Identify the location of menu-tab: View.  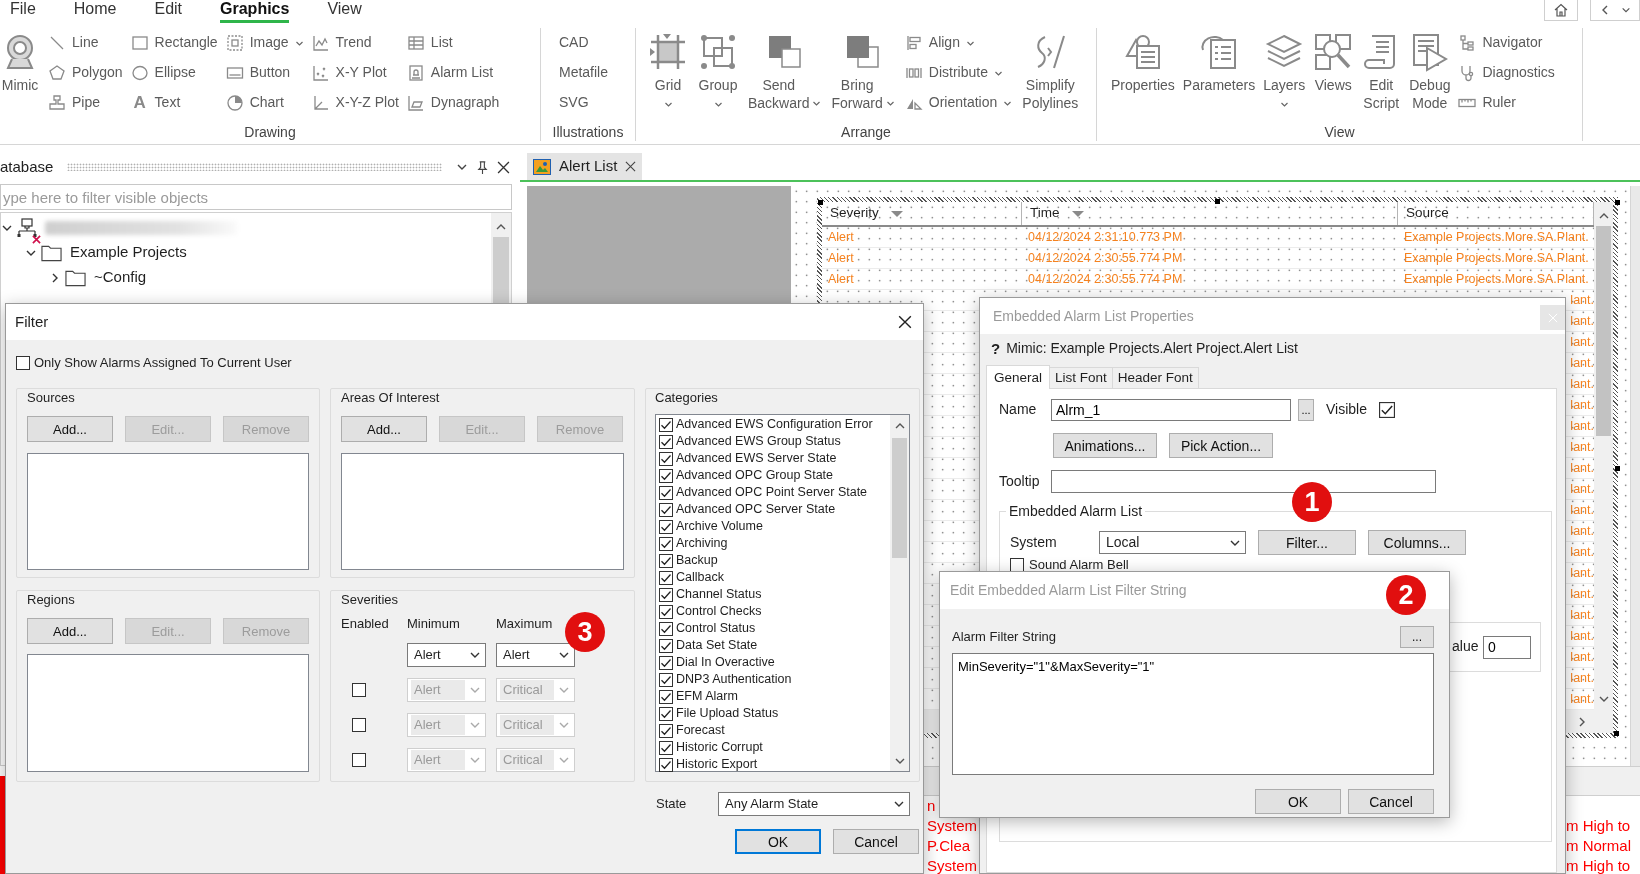
(344, 11).